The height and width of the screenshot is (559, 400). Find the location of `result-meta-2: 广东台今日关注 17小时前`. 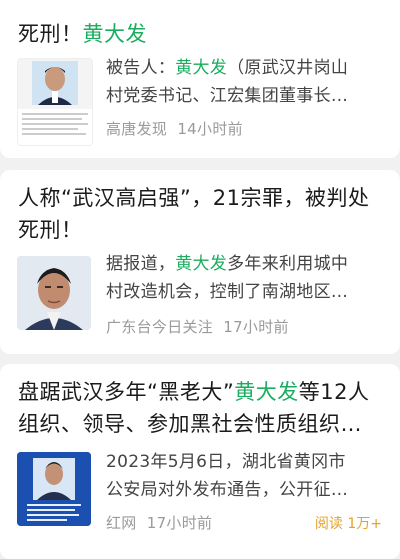

result-meta-2: 广东台今日关注 17小时前 is located at coordinates (197, 326).